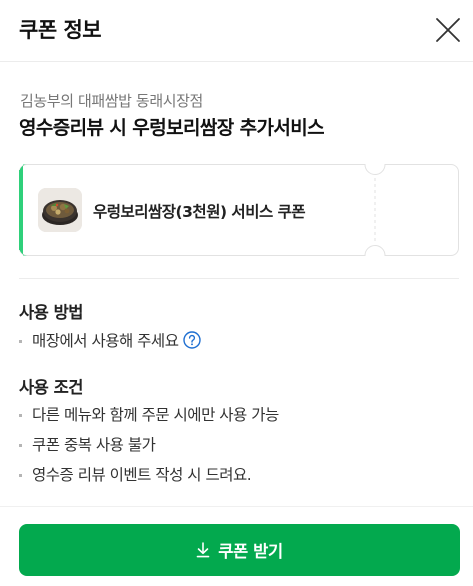 The height and width of the screenshot is (586, 473). I want to click on header: 쿠폰 정보, so click(236, 31).